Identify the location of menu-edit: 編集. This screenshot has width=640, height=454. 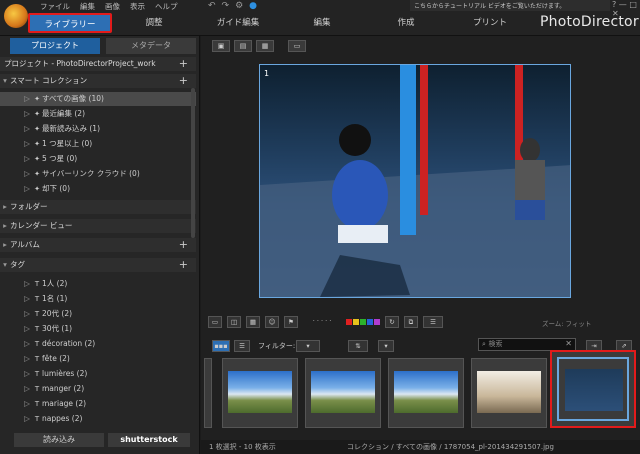
(87, 6).